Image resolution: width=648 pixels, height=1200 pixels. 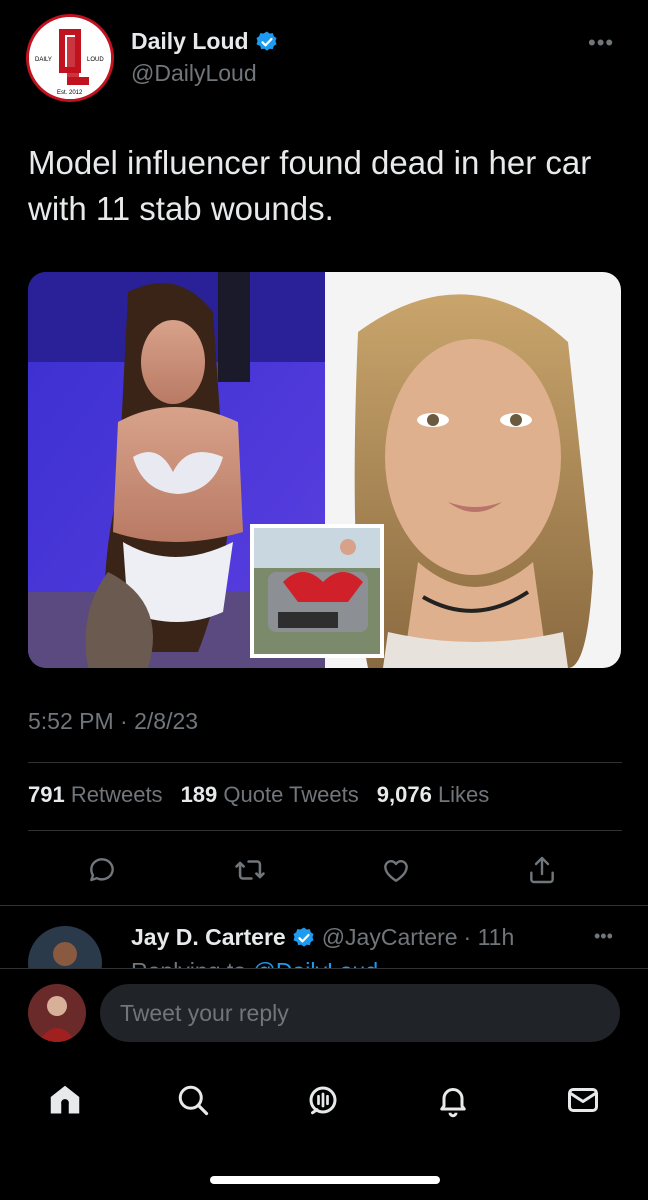 I want to click on retweets-stat: 791 Retweets, so click(x=95, y=795).